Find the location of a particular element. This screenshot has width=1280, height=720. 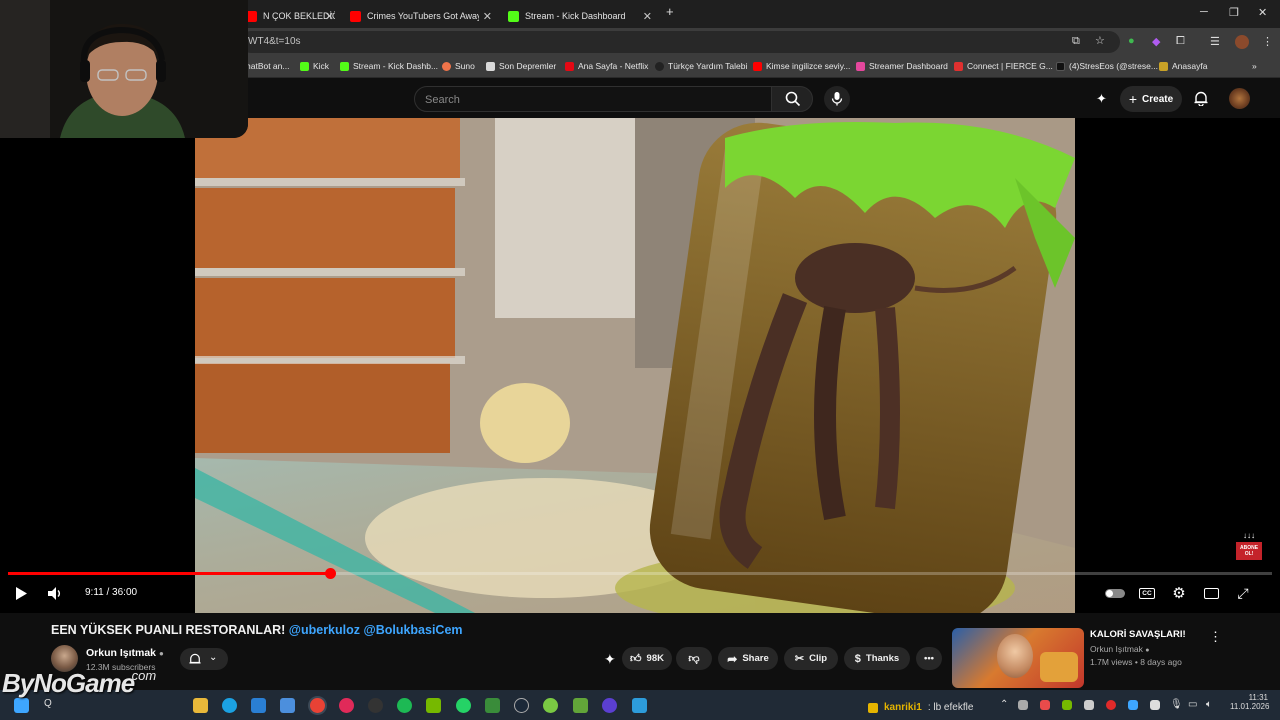

tray-overflow-icon: ⌃ is located at coordinates (1004, 704).